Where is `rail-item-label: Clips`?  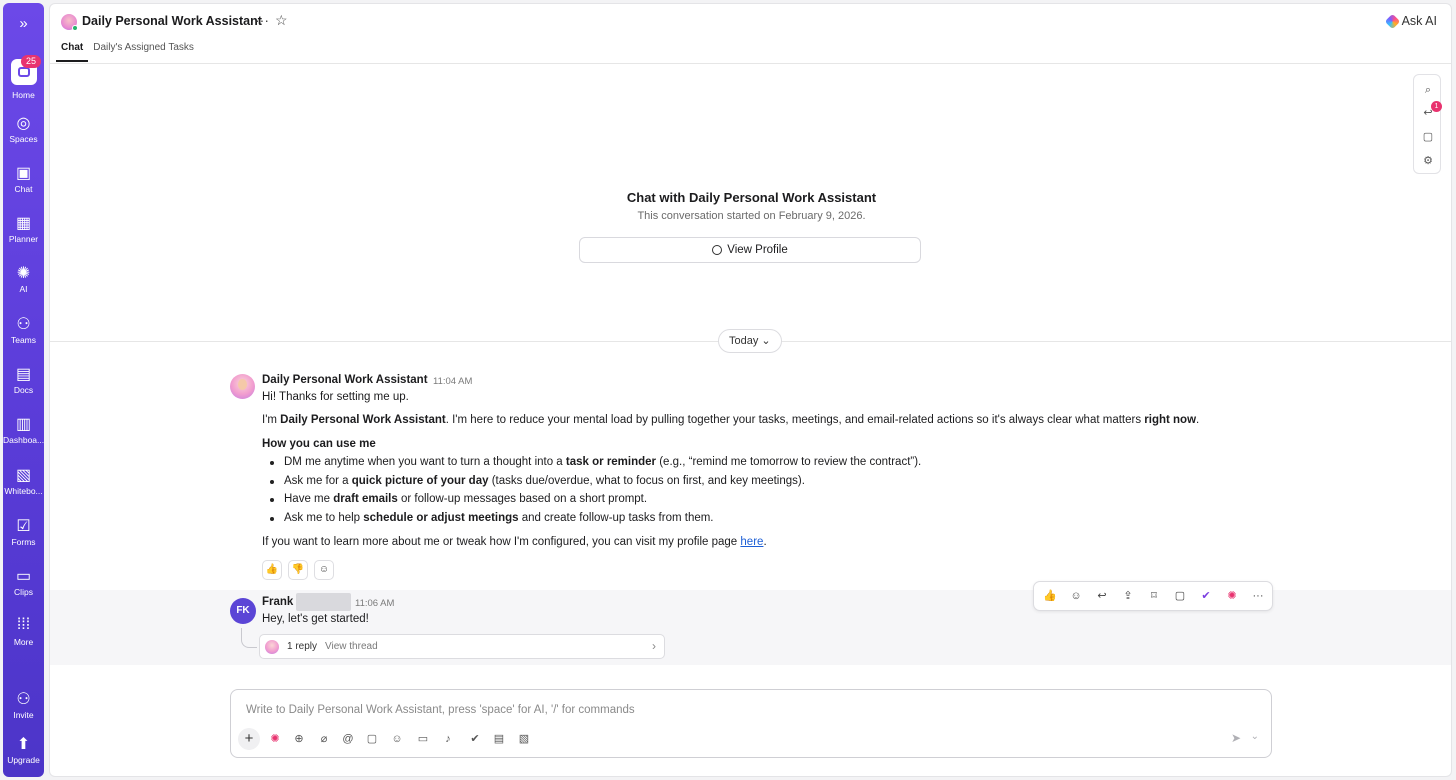
rail-item-label: Clips is located at coordinates (23, 592).